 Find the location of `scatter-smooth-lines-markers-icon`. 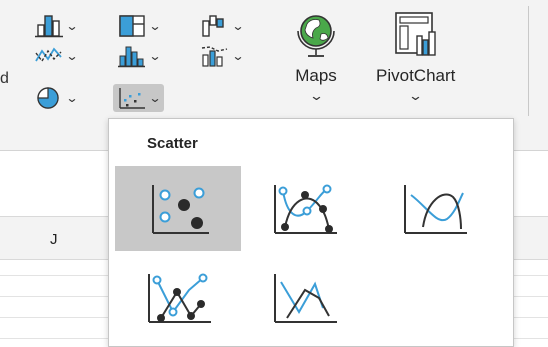

scatter-smooth-lines-markers-icon is located at coordinates (305, 209).